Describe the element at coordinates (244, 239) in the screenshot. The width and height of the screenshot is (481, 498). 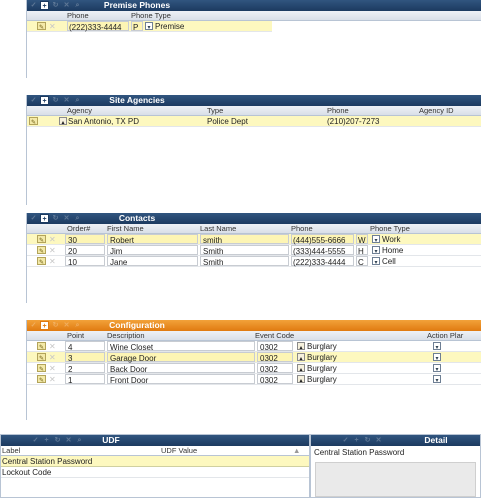
I see `last-name-cell: smith` at that location.